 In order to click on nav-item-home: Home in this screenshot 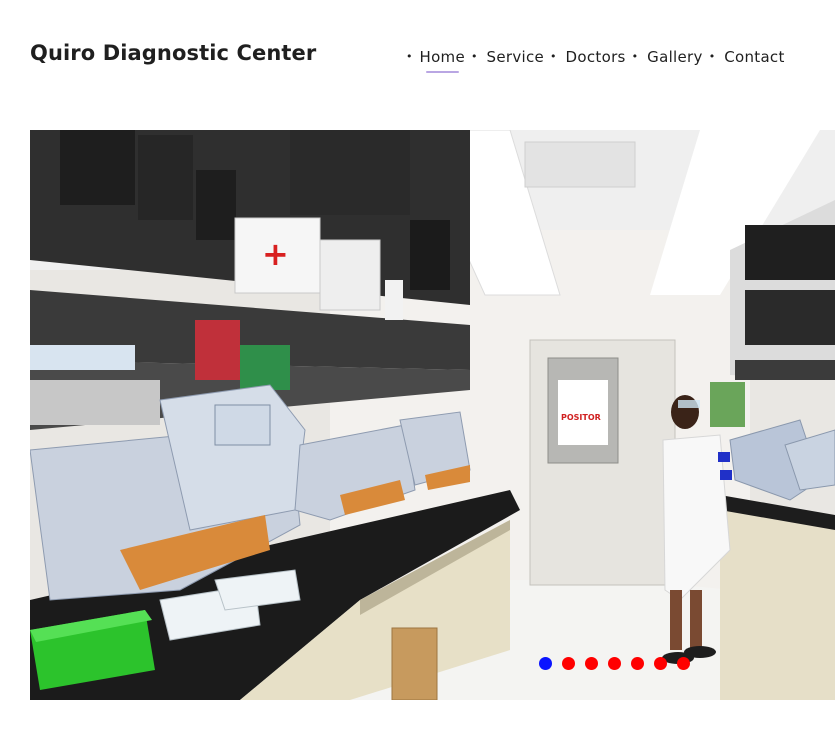, I will do `click(443, 59)`.